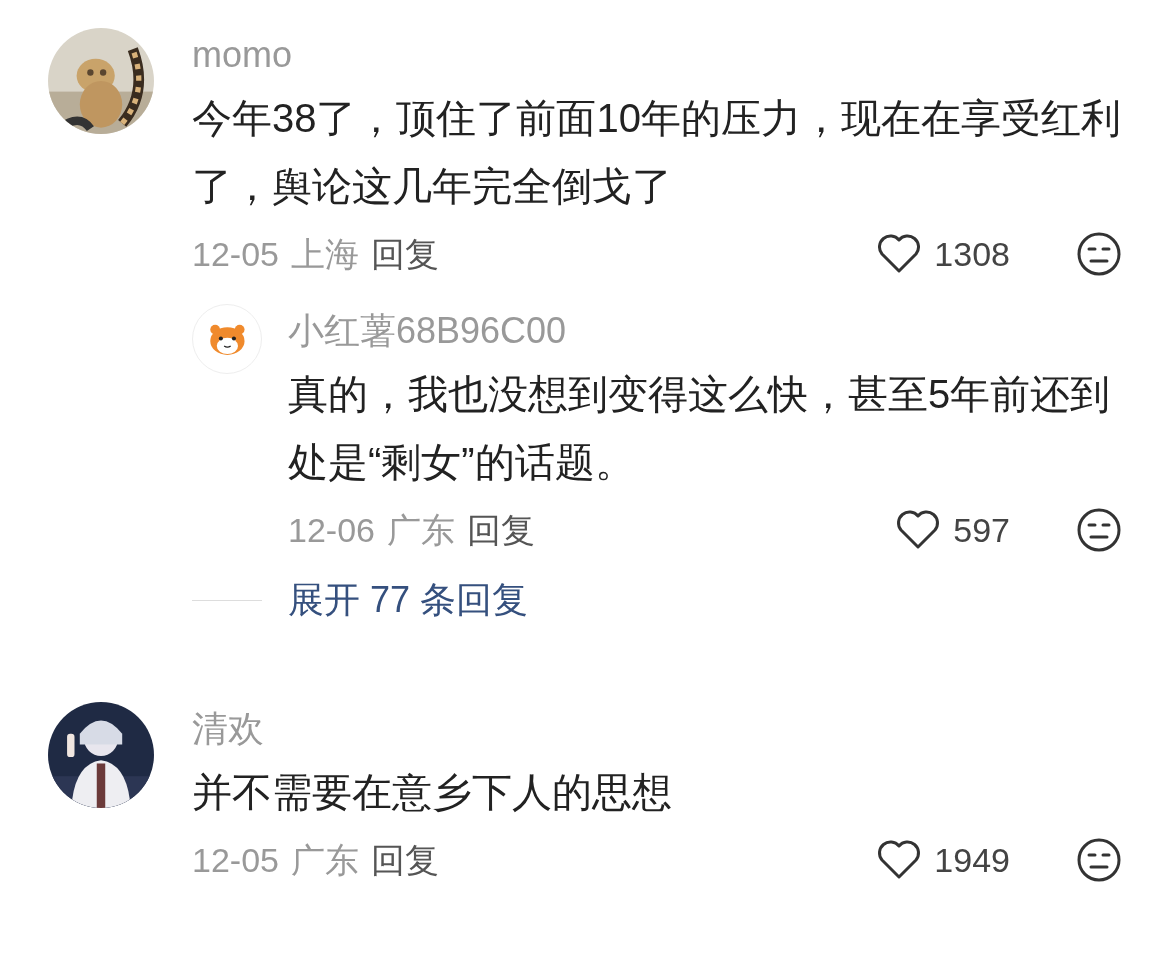  Describe the element at coordinates (324, 254) in the screenshot. I see `comment-location: 上海` at that location.